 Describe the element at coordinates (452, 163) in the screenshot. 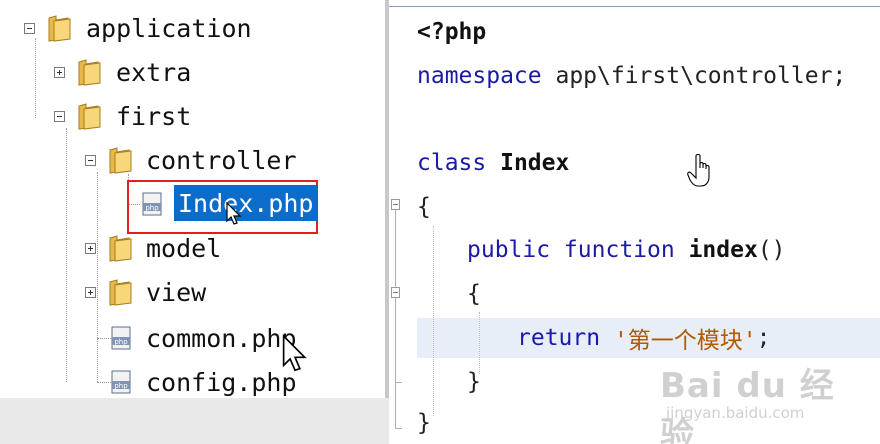

I see `class-keyword: class` at that location.